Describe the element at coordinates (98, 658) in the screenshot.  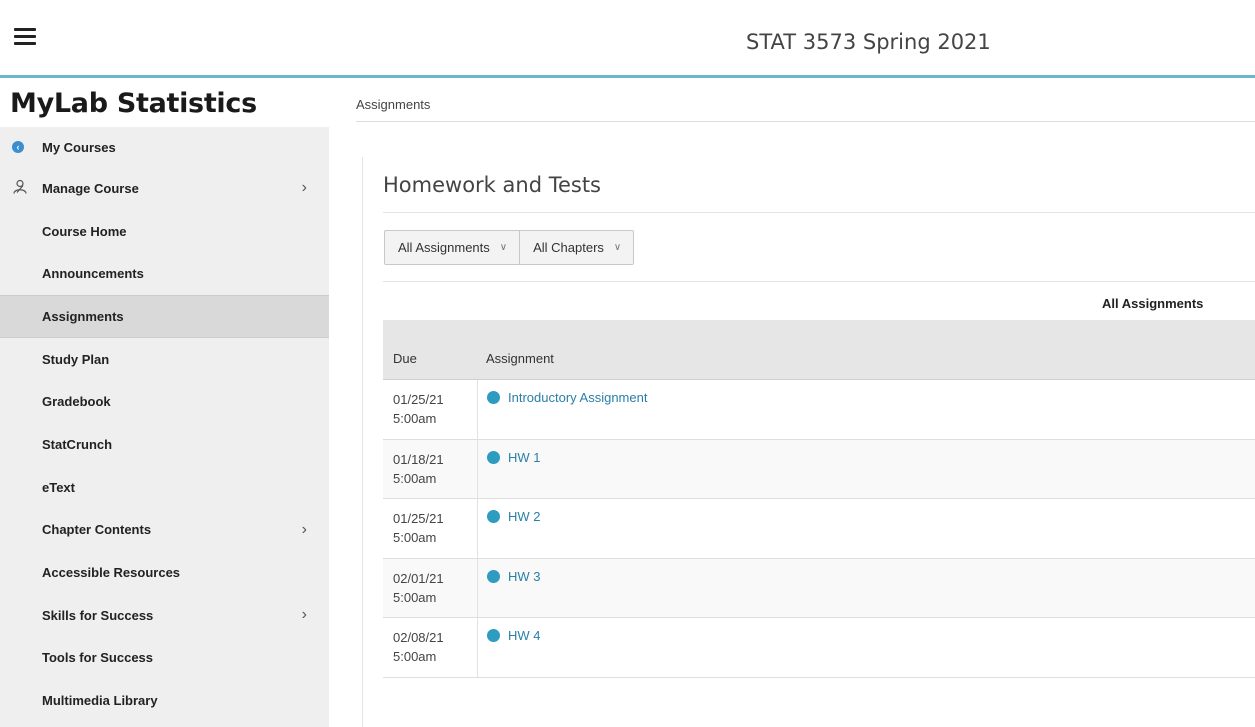
I see `sidebar-item-label: Tools for Success` at that location.